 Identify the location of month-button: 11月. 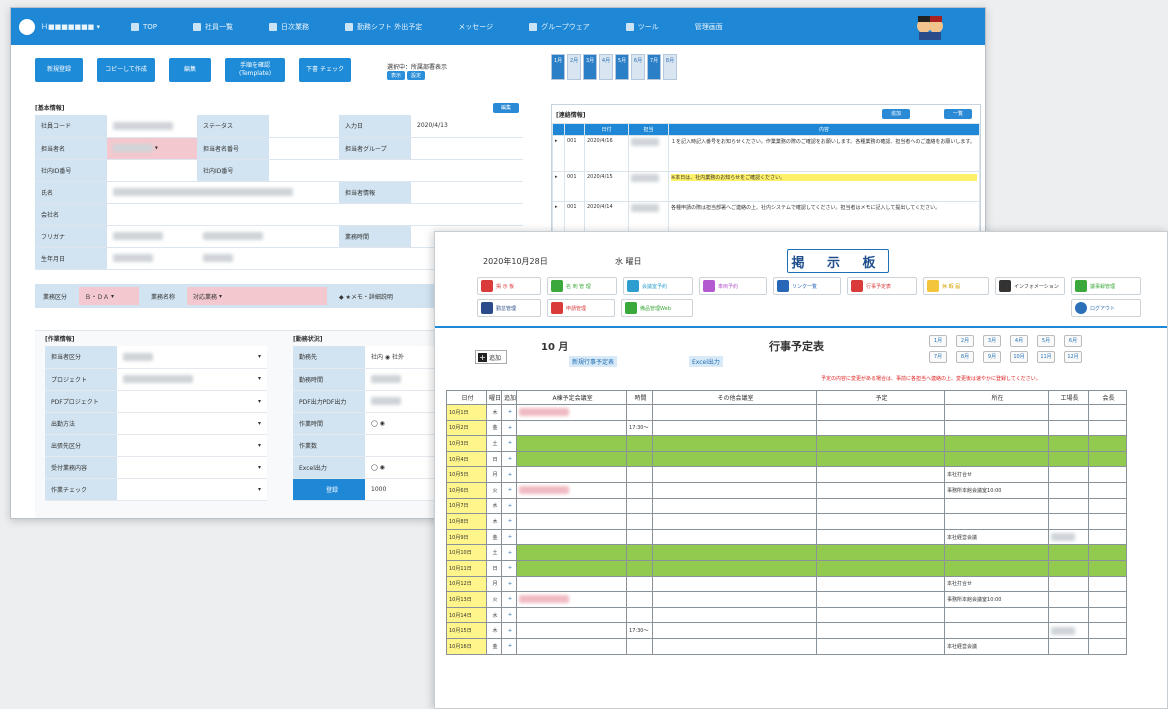
(1046, 357).